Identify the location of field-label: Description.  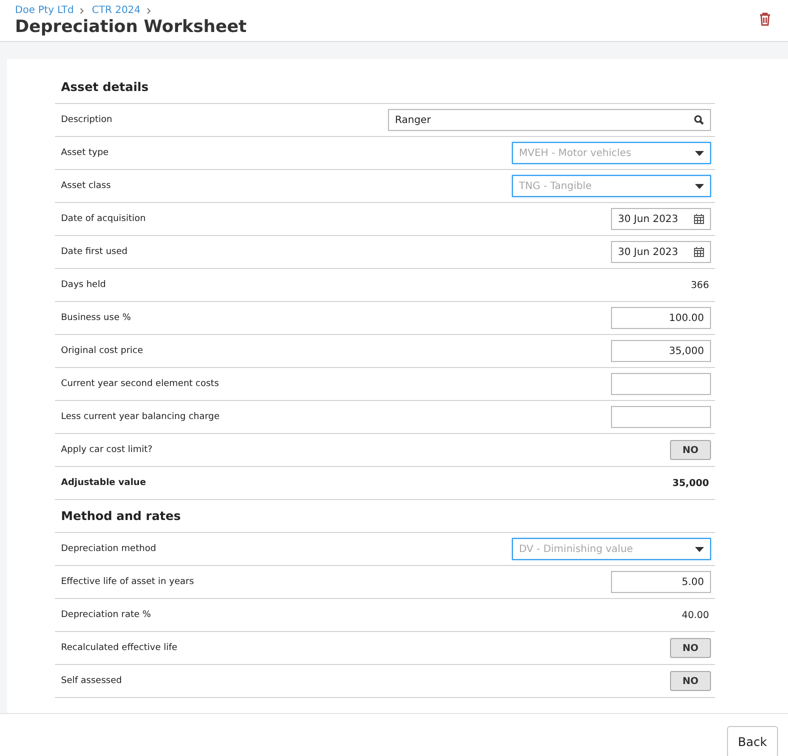
(86, 120).